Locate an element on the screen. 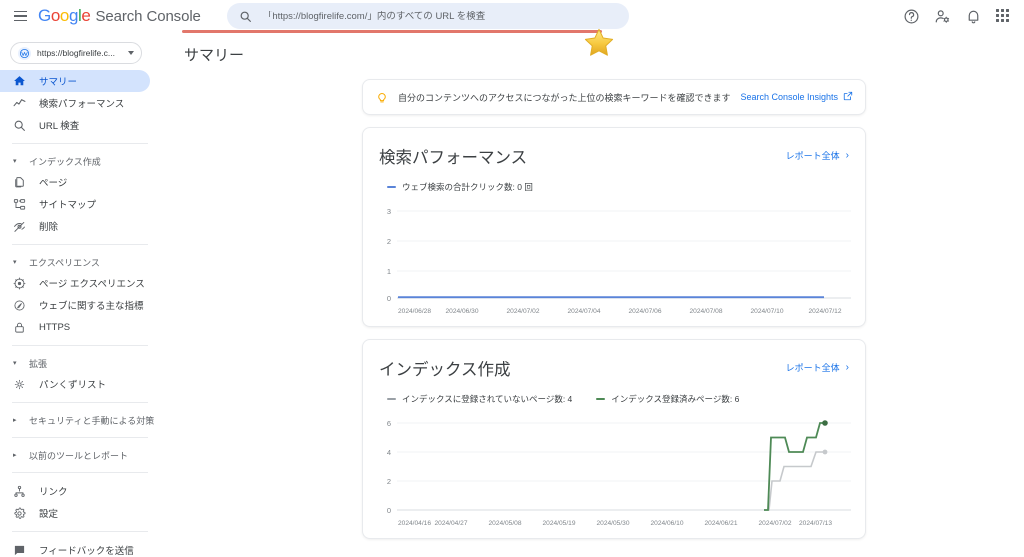  page-title: サマリー is located at coordinates (214, 55).